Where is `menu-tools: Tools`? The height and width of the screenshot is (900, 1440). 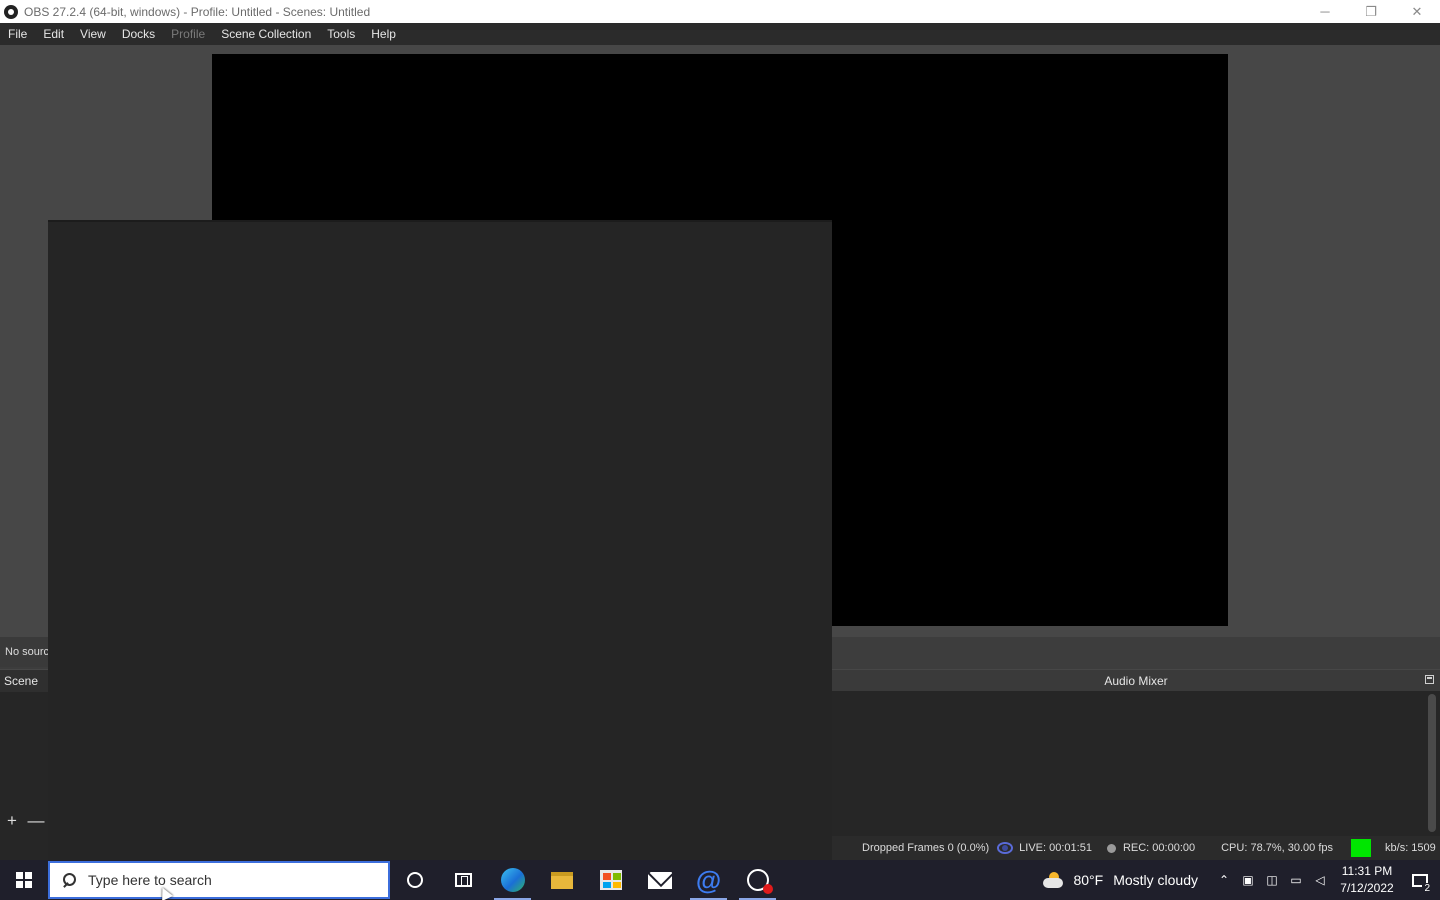
menu-tools: Tools is located at coordinates (341, 34).